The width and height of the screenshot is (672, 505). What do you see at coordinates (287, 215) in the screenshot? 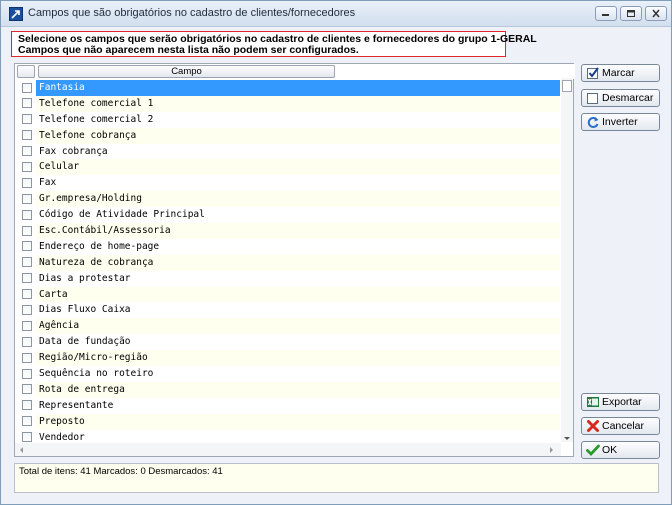
I see `table-row: Código de Atividade Principal` at bounding box center [287, 215].